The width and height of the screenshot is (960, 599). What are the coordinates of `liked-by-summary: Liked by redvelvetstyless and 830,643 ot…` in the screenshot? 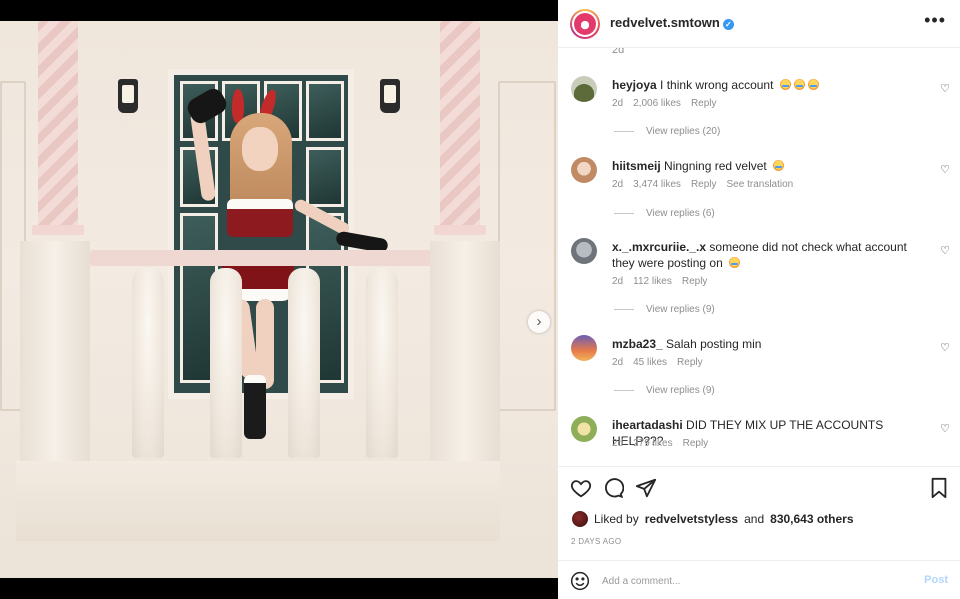 It's located at (713, 519).